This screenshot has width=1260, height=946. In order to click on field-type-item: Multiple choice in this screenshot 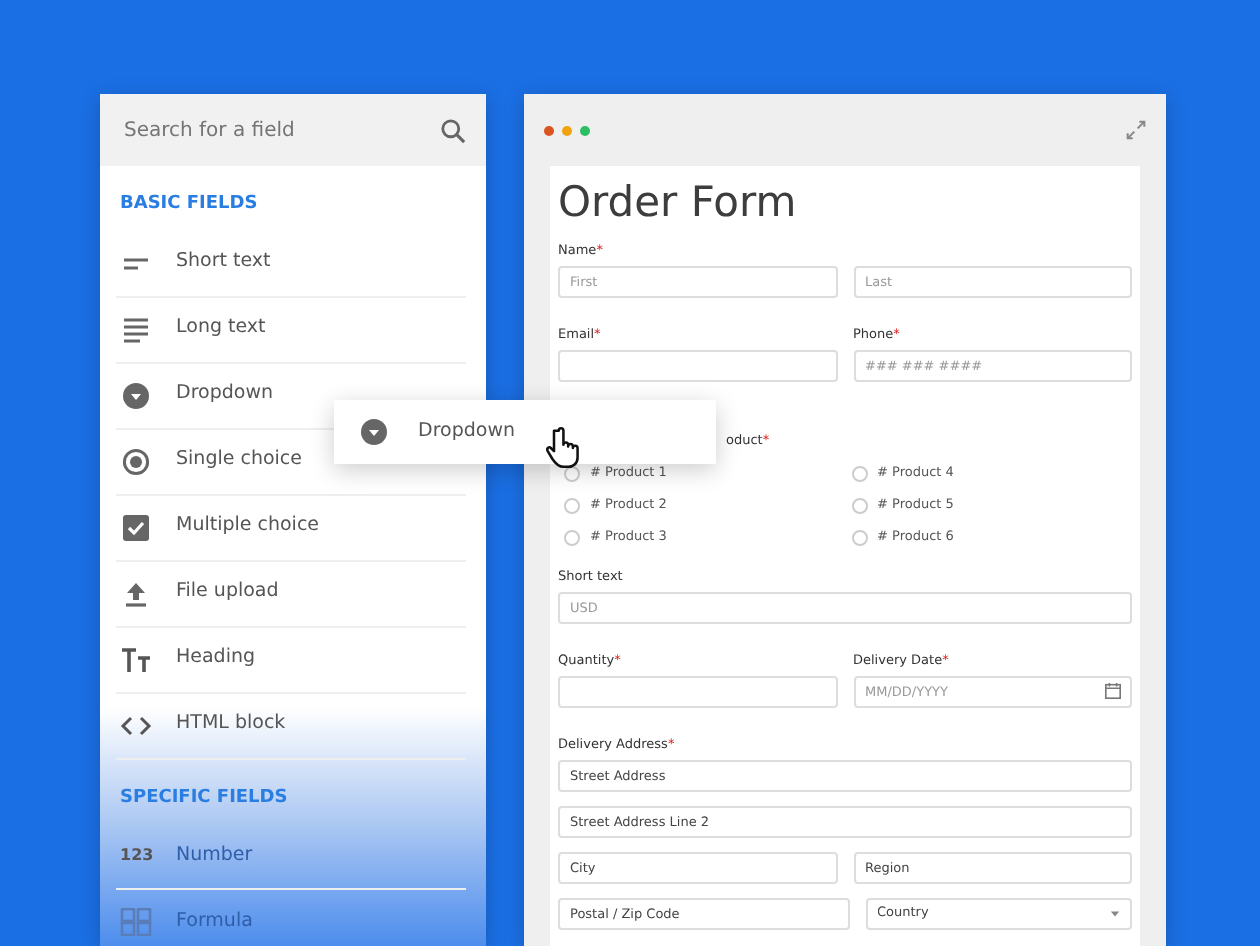, I will do `click(291, 528)`.